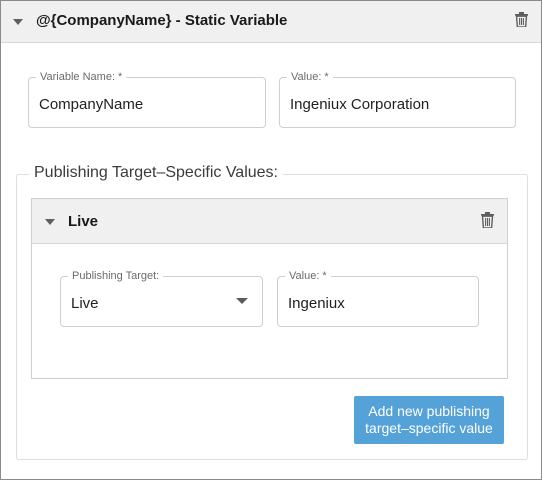 Image resolution: width=542 pixels, height=480 pixels. Describe the element at coordinates (242, 301) in the screenshot. I see `dropdown-arrow-icon` at that location.